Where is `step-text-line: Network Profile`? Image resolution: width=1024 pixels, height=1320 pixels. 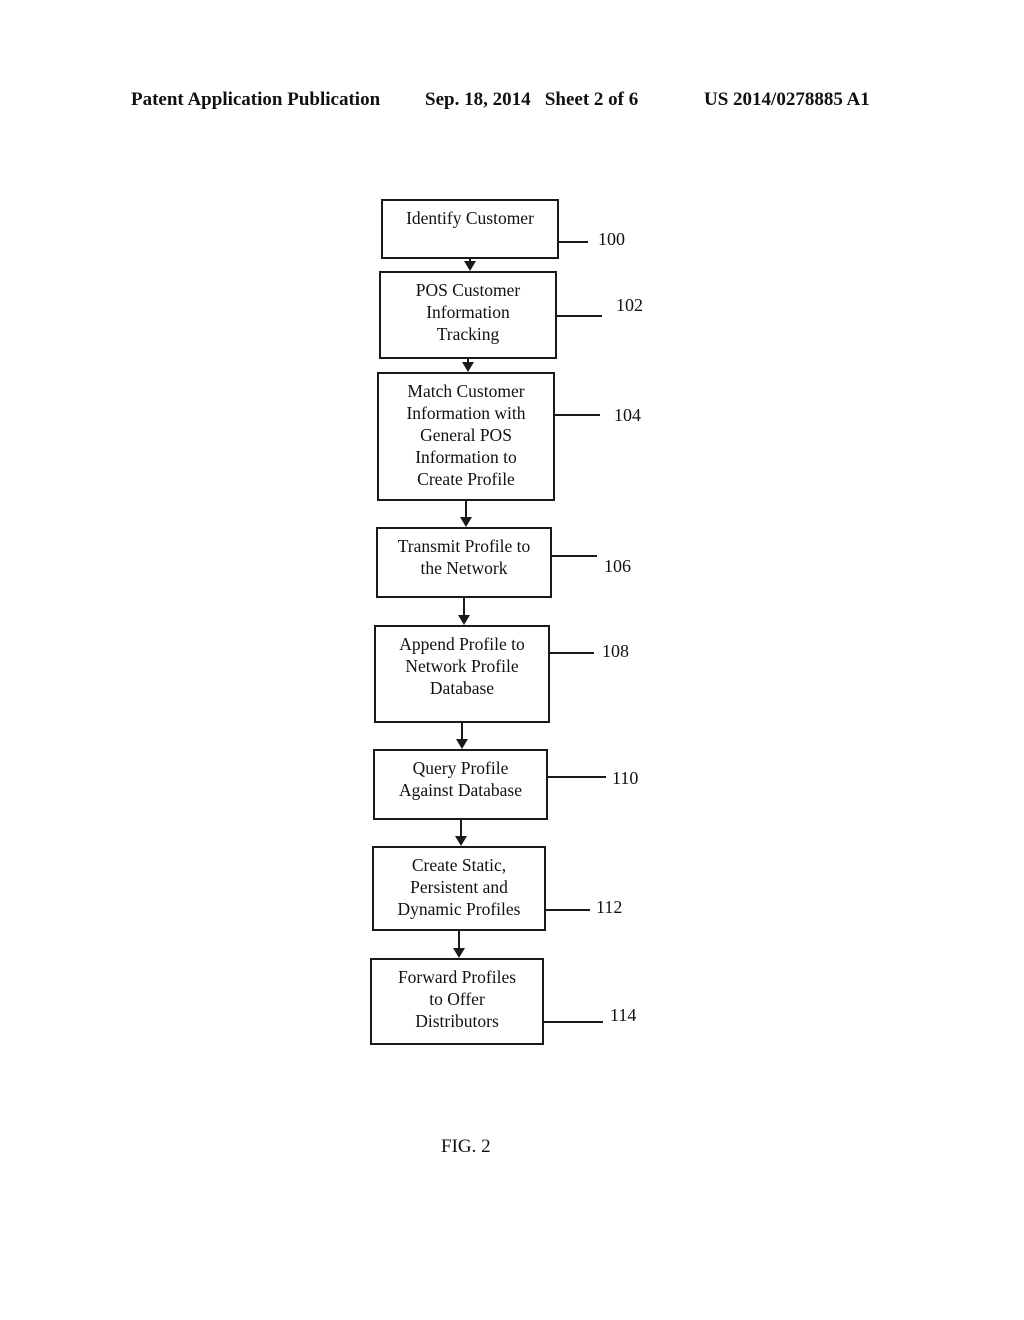
step-text-line: Network Profile is located at coordinates (462, 666).